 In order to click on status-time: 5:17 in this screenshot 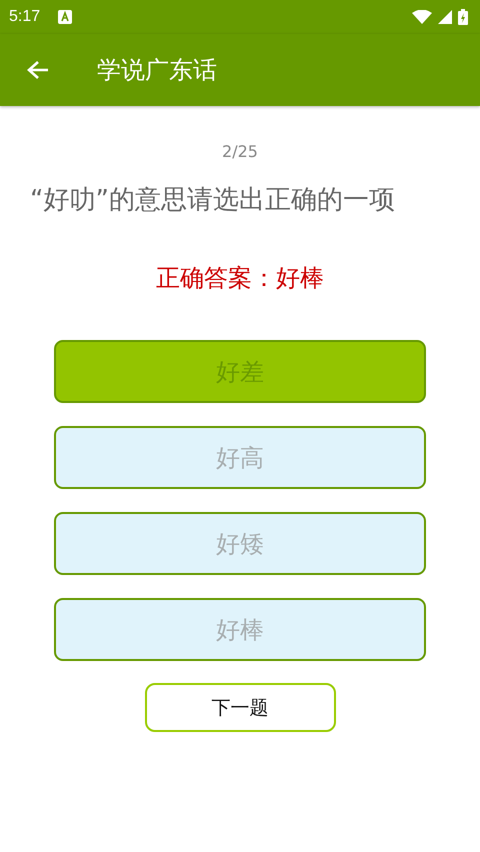, I will do `click(24, 17)`.